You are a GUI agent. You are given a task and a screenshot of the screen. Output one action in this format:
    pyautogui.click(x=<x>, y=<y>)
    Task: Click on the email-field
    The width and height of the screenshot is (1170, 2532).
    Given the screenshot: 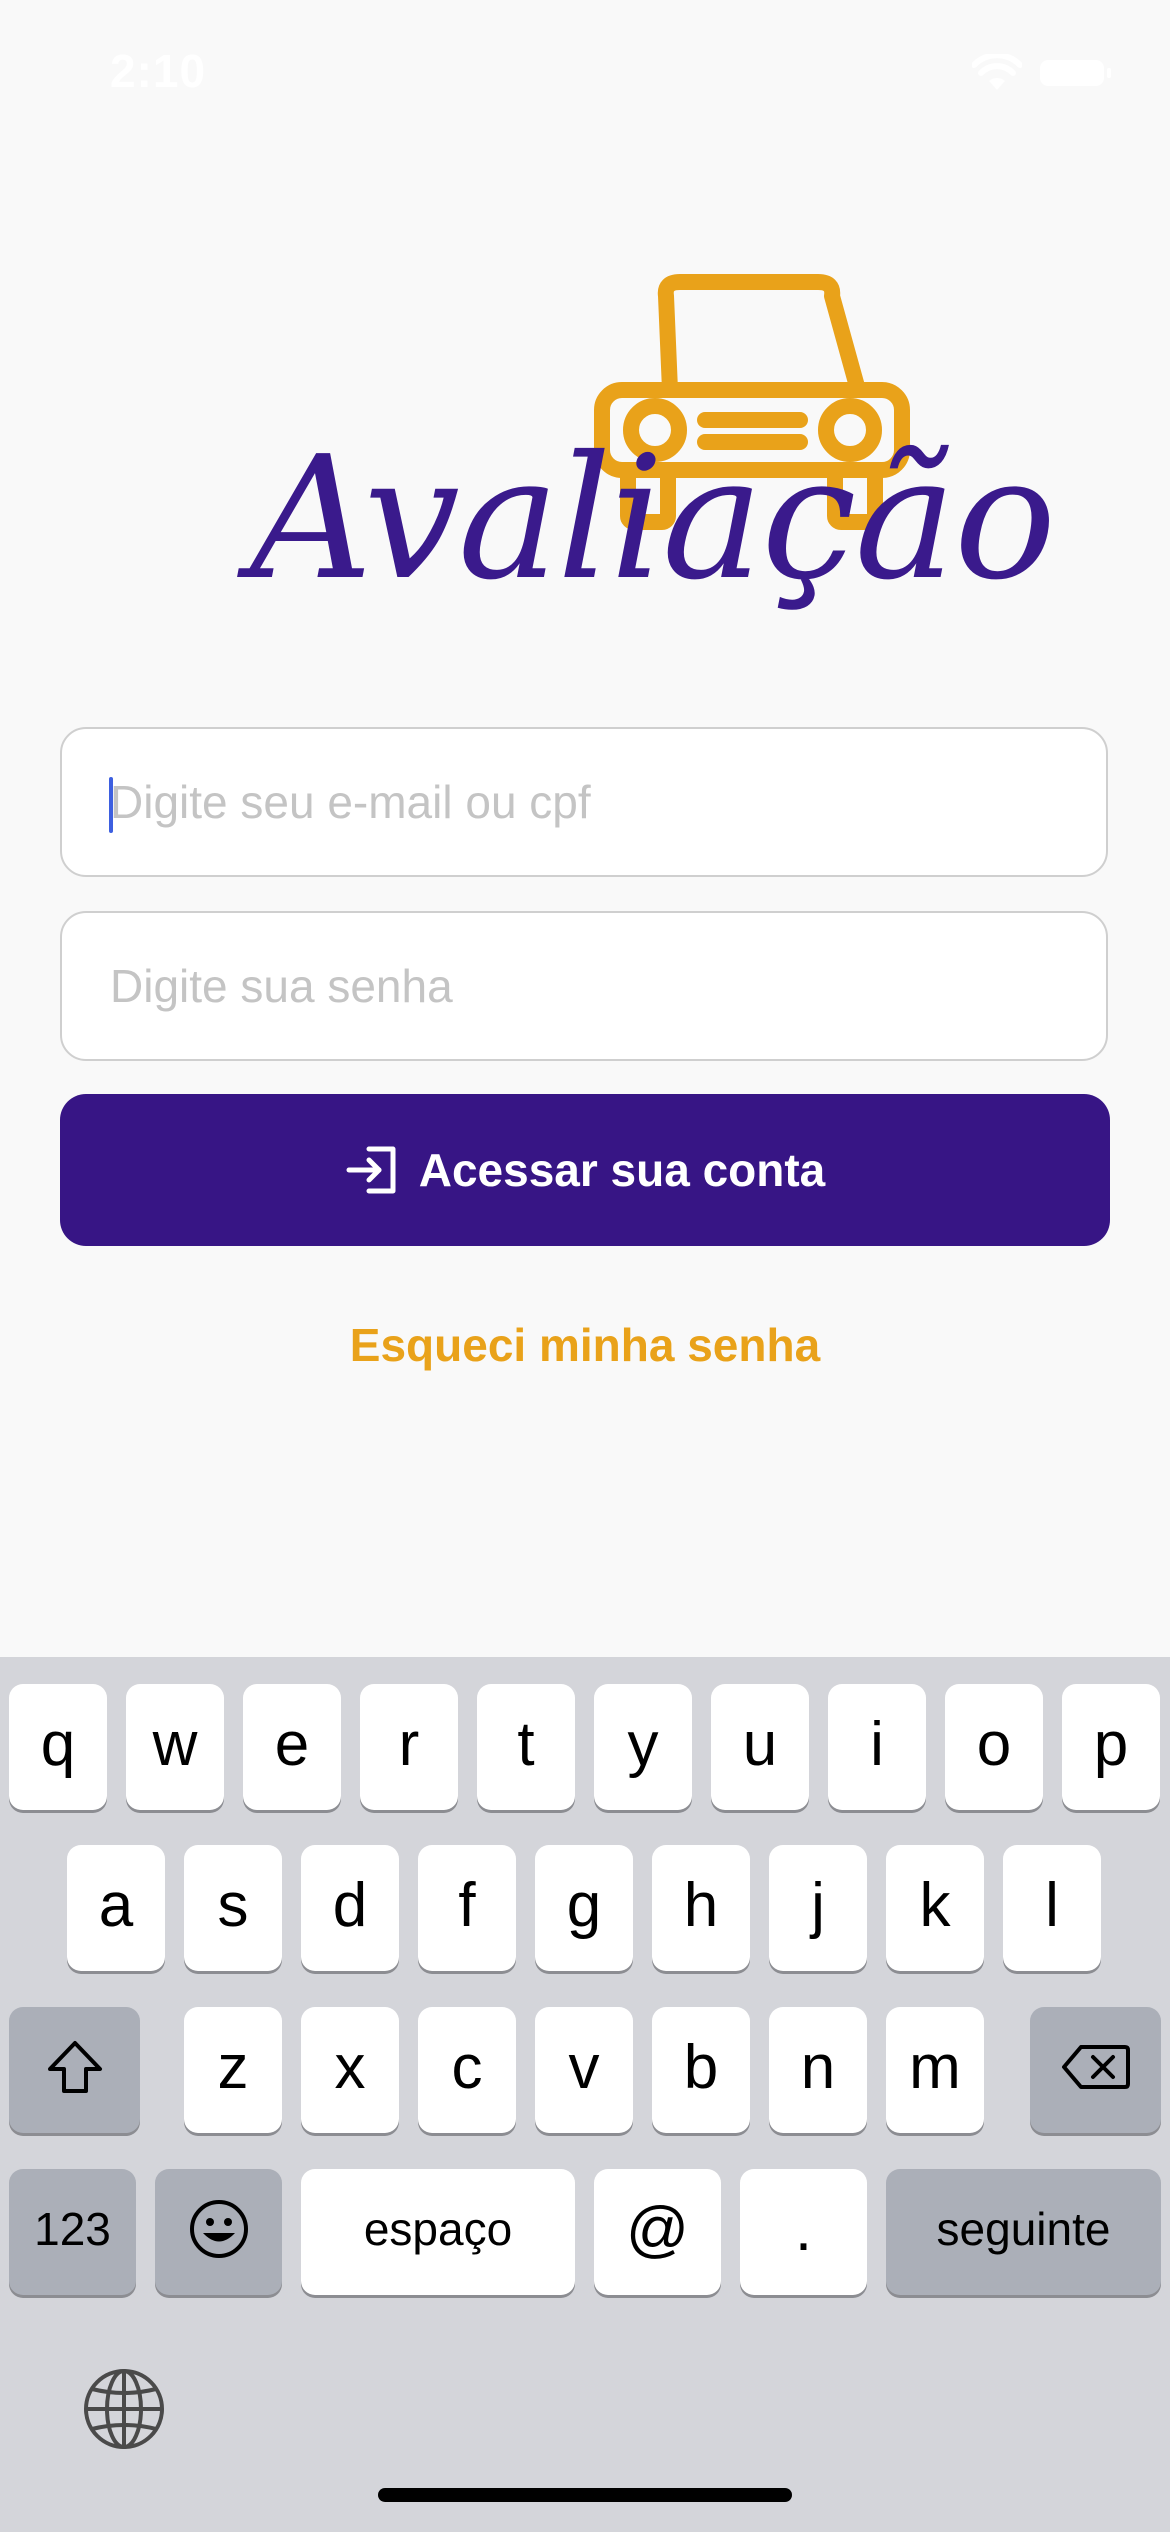 What is the action you would take?
    pyautogui.click(x=584, y=802)
    